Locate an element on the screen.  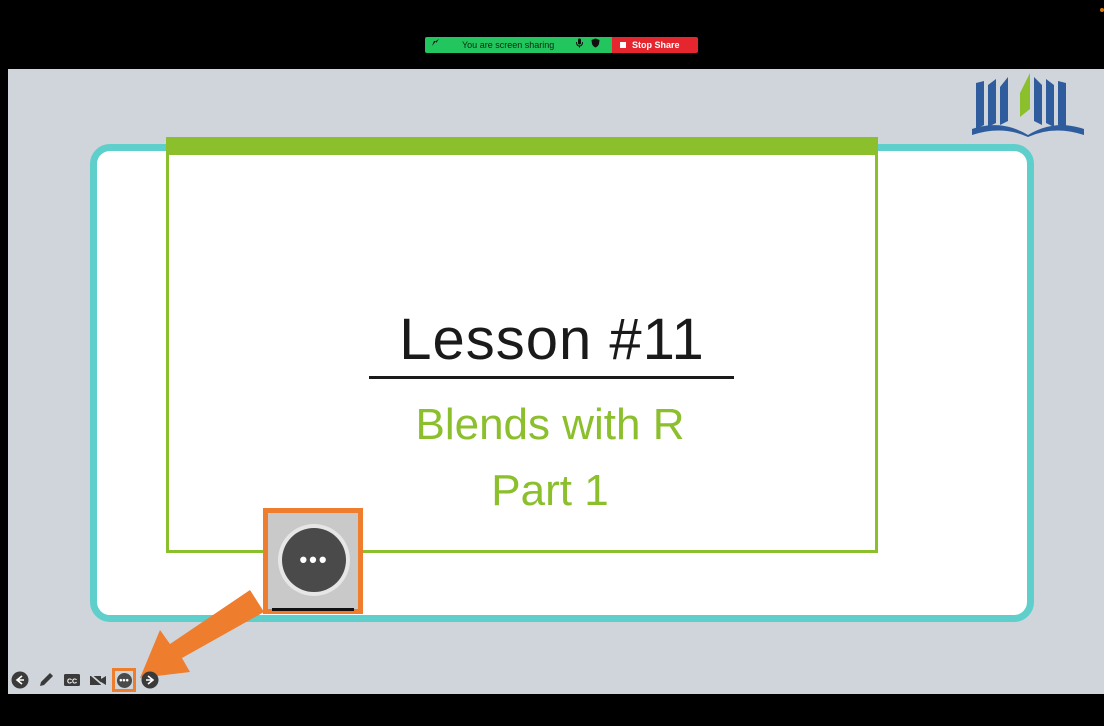
microphone-icon is located at coordinates (579, 45).